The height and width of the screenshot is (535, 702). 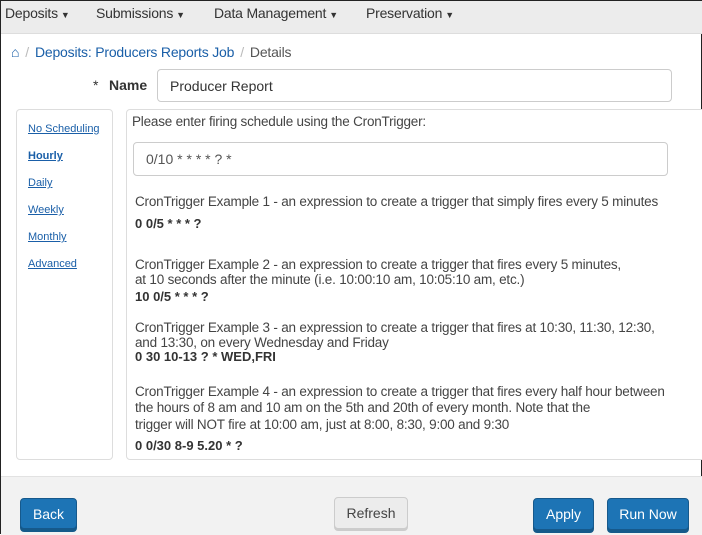 What do you see at coordinates (134, 52) in the screenshot?
I see `breadcrumb-deposits-job: Deposits: Producers Reports Job` at bounding box center [134, 52].